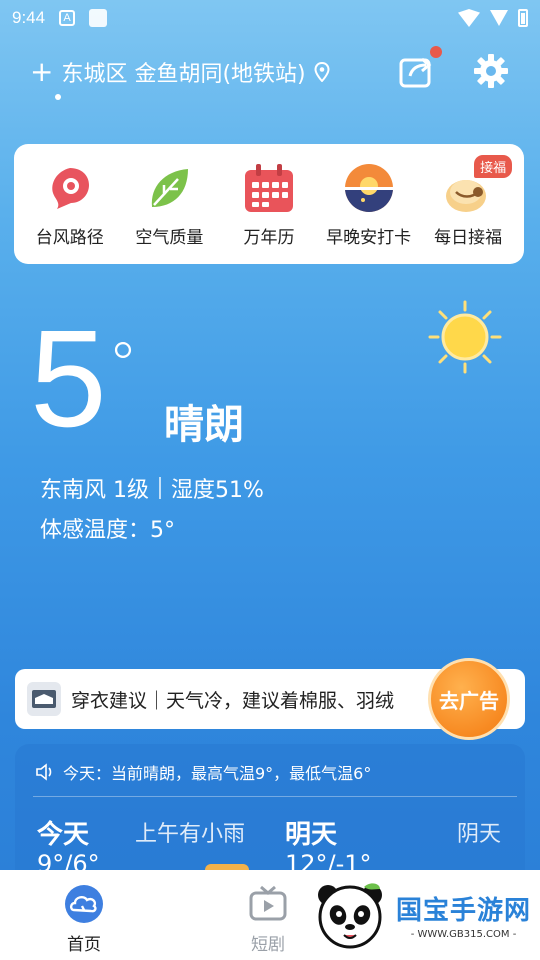 This screenshot has width=540, height=960. What do you see at coordinates (70, 188) in the screenshot?
I see `typhoon-icon` at bounding box center [70, 188].